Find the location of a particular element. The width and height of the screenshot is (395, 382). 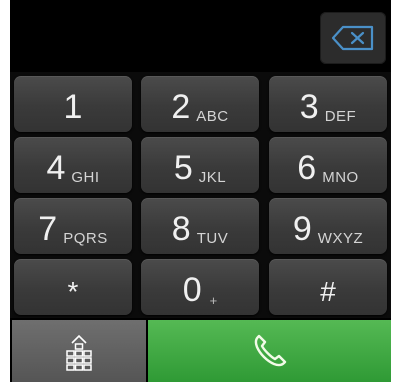

key-letters: DEF is located at coordinates (340, 116).